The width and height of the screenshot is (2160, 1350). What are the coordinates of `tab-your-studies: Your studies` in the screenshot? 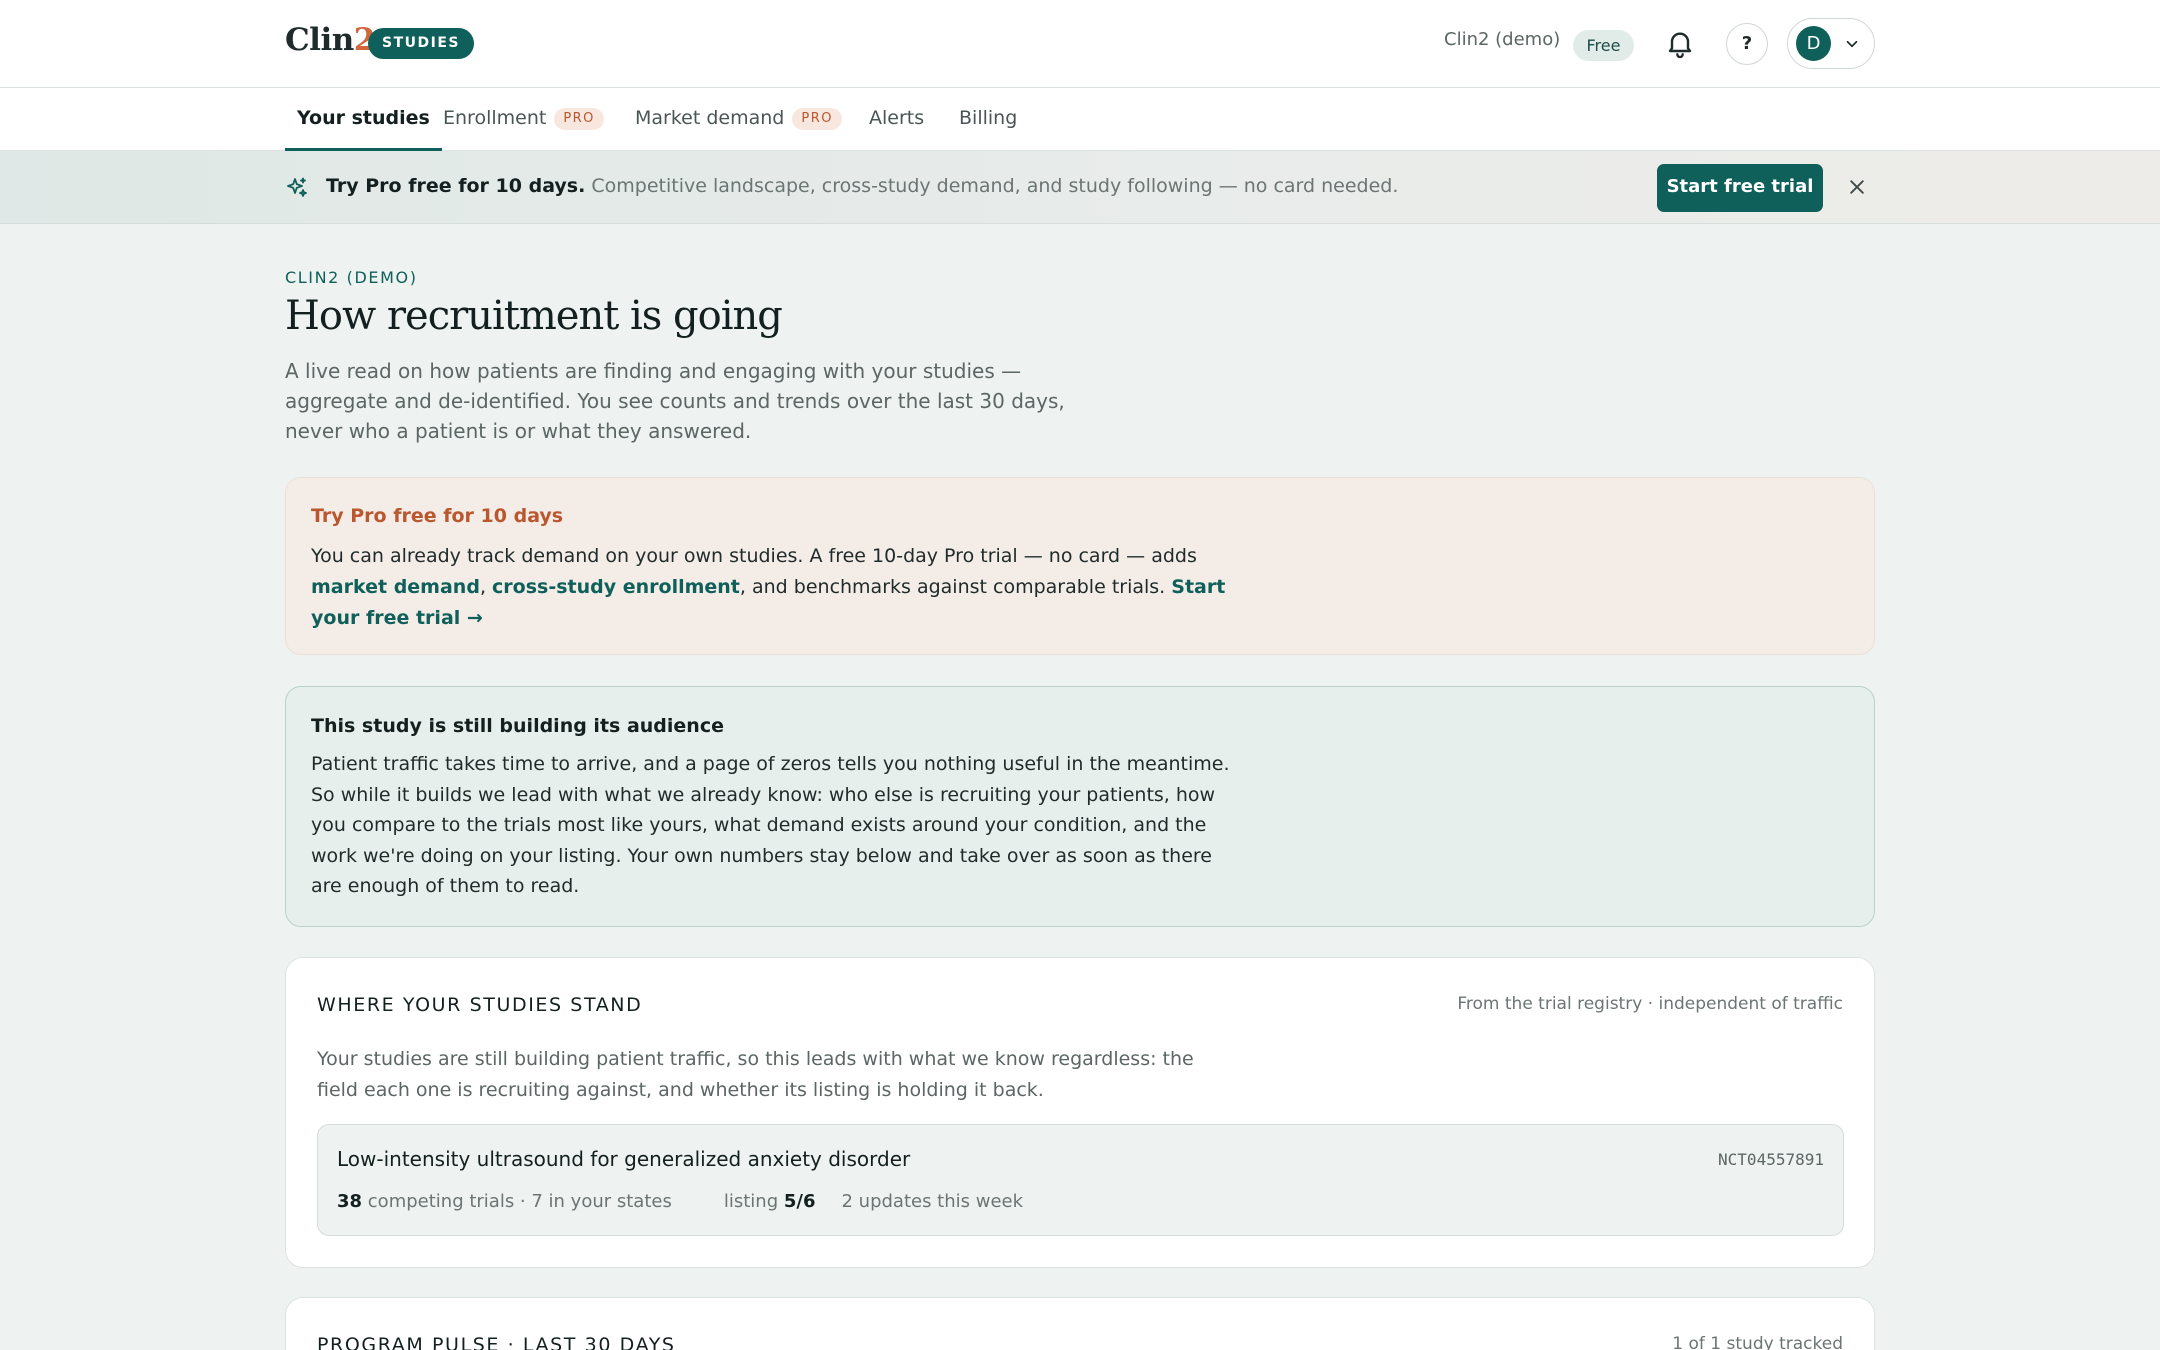 It's located at (363, 119).